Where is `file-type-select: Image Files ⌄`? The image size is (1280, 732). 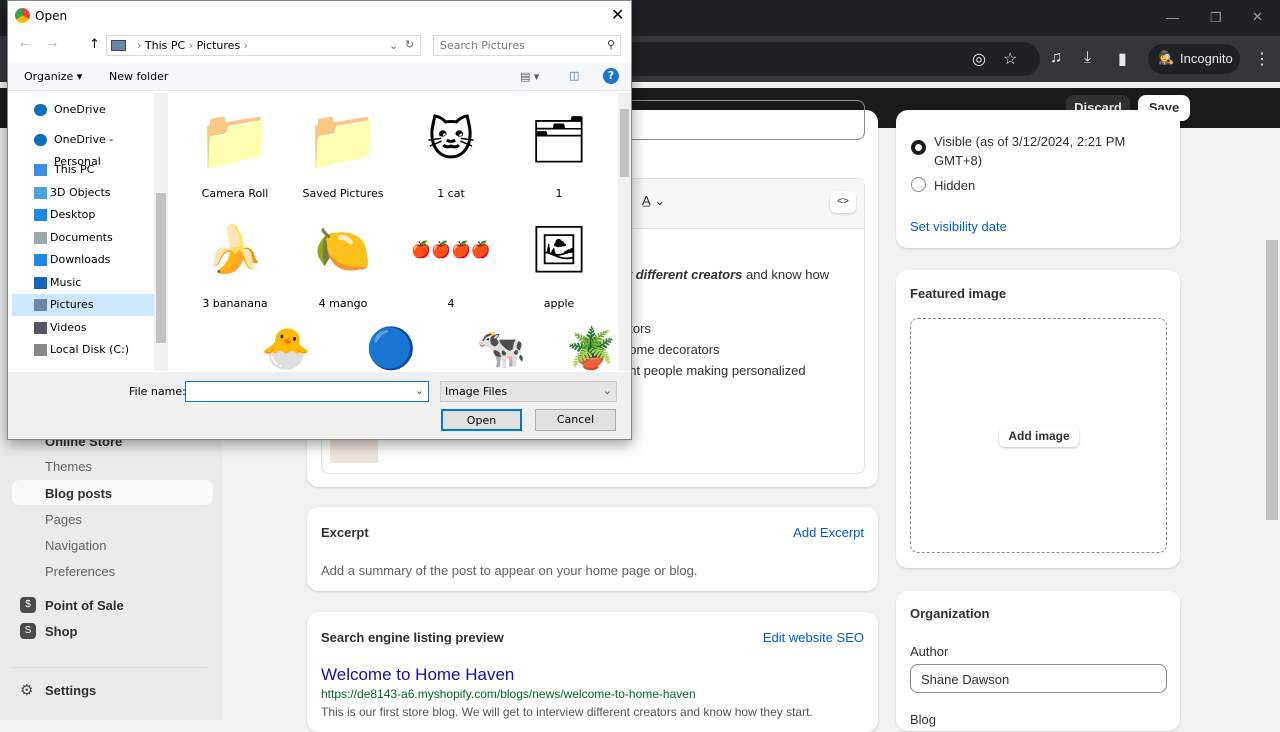 file-type-select: Image Files ⌄ is located at coordinates (528, 391).